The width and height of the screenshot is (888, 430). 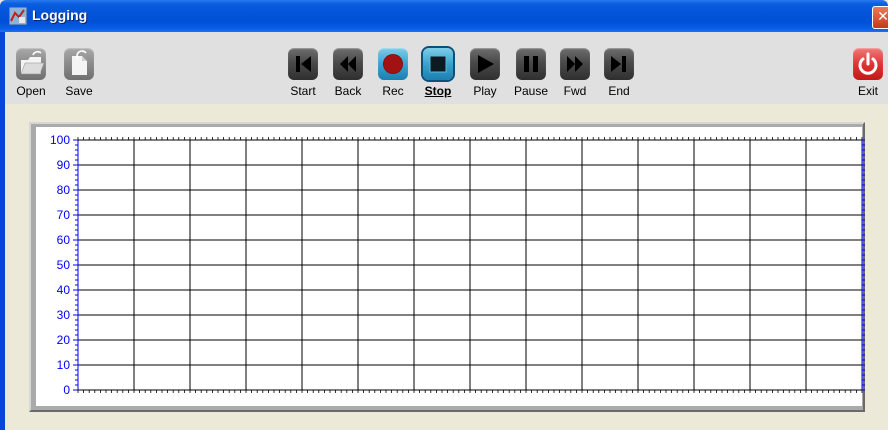 What do you see at coordinates (60, 140) in the screenshot?
I see `chart-y-tick-label: 100` at bounding box center [60, 140].